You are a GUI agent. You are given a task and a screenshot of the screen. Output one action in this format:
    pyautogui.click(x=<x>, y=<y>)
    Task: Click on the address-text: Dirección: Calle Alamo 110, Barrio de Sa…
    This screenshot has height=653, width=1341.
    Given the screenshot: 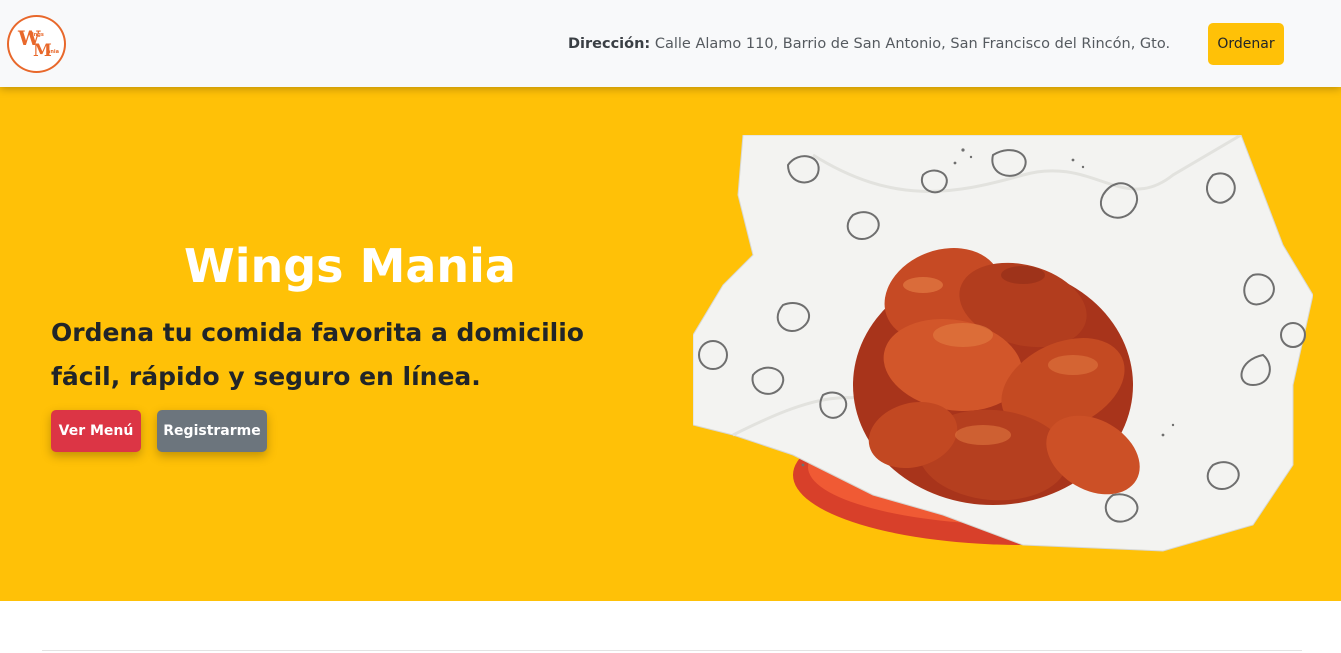 What is the action you would take?
    pyautogui.click(x=869, y=44)
    